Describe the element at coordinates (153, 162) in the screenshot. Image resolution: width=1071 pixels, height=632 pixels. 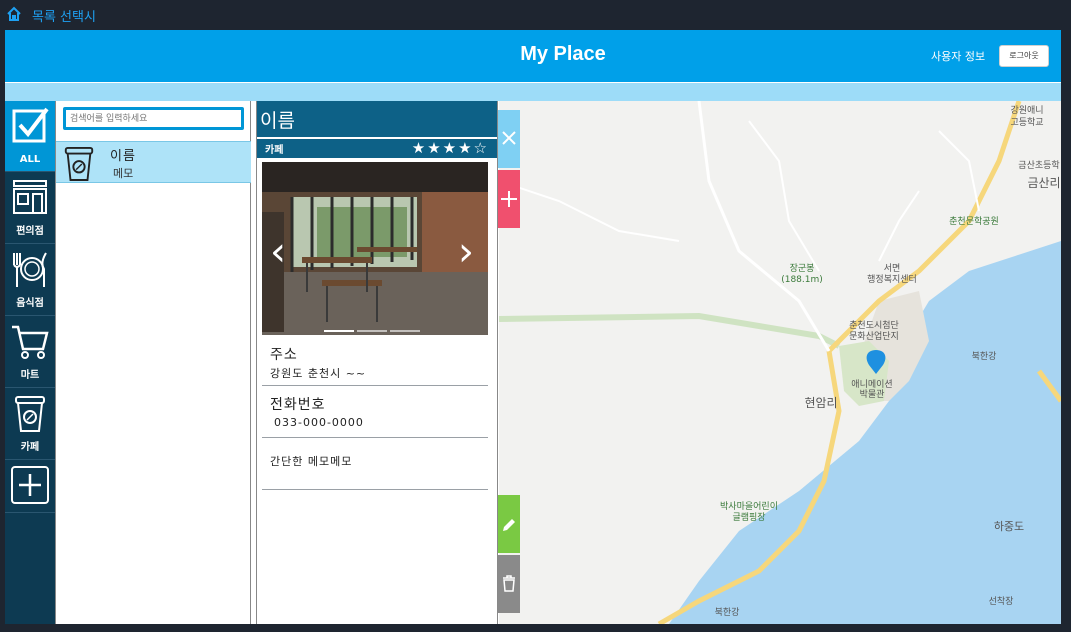
I see `list-item: 이름 메모` at that location.